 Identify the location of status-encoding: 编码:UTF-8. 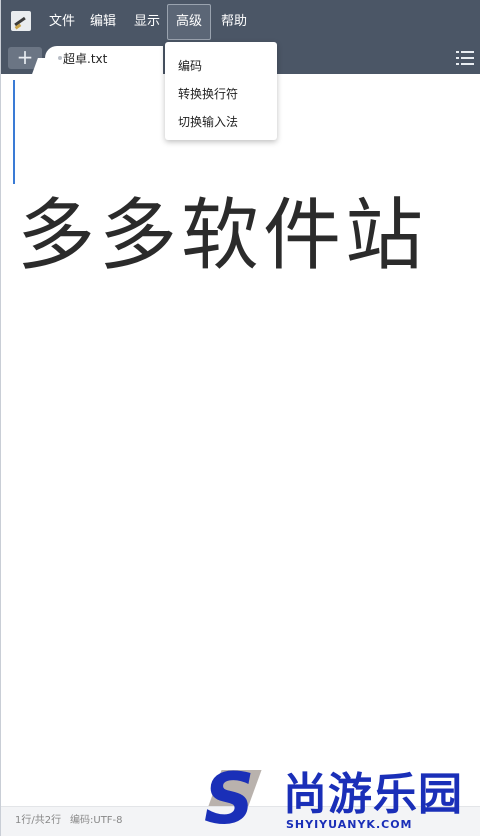
(96, 820).